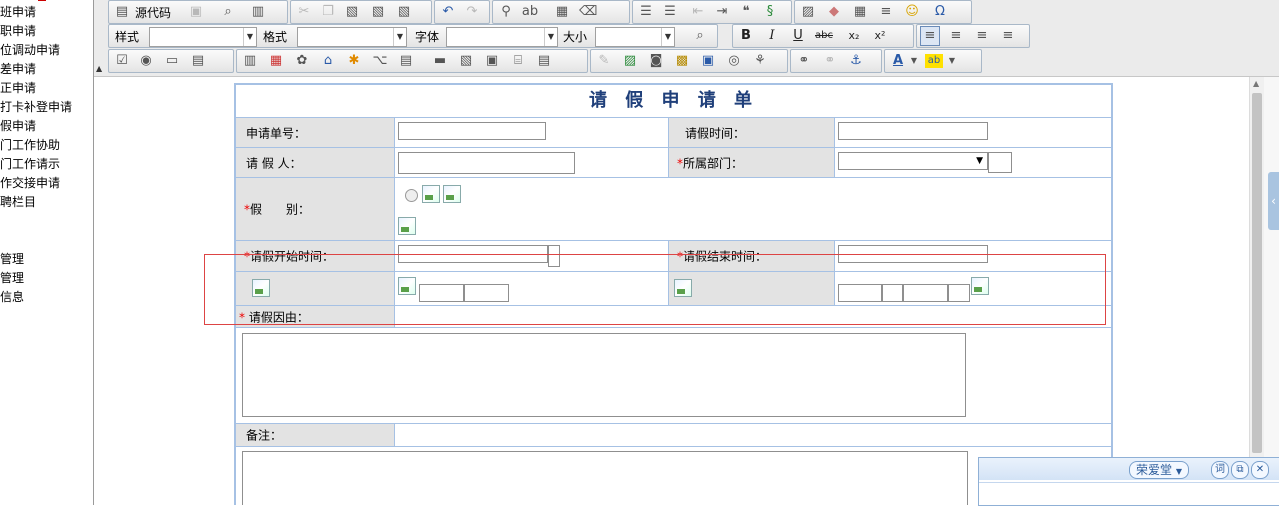 This screenshot has height=506, width=1279. What do you see at coordinates (722, 12) in the screenshot?
I see `indent-icon: ⇥` at bounding box center [722, 12].